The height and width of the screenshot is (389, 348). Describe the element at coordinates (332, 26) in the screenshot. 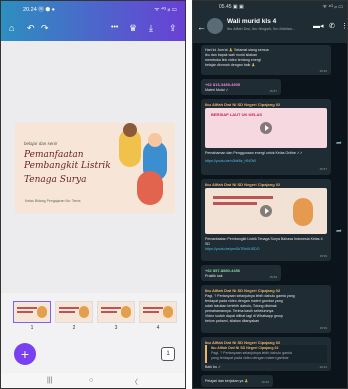

I see `phone-call-icon: ✆` at that location.